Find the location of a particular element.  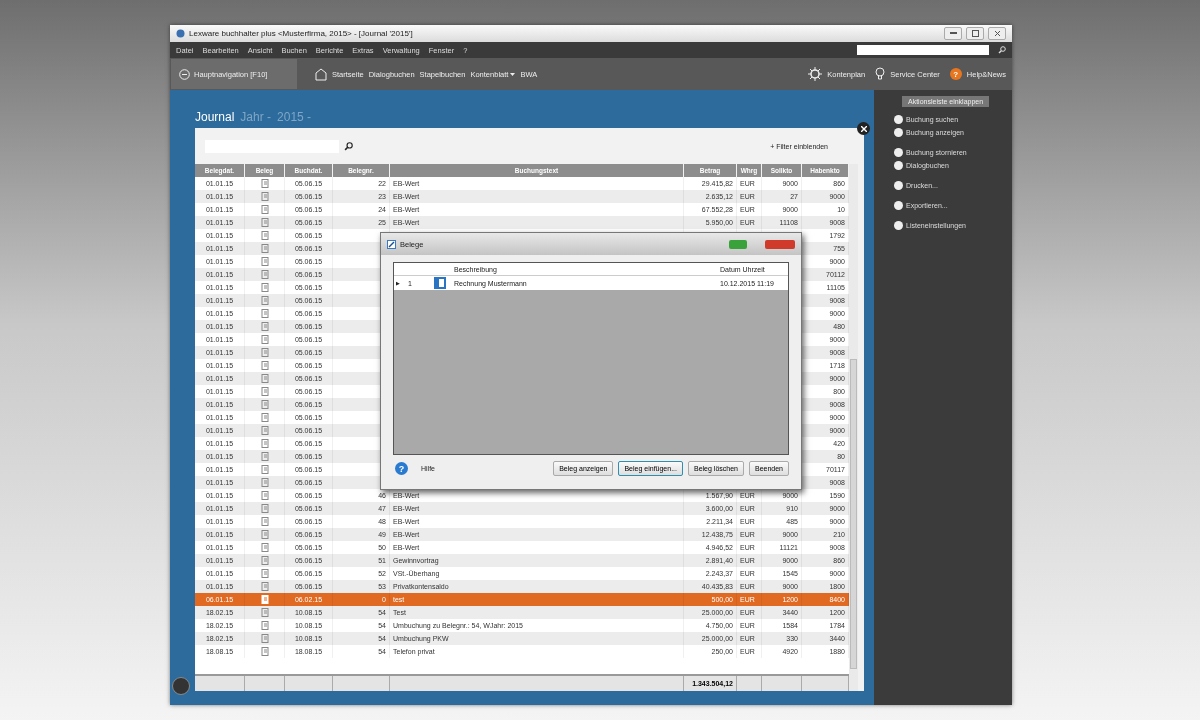

restore-button is located at coordinates (975, 33).